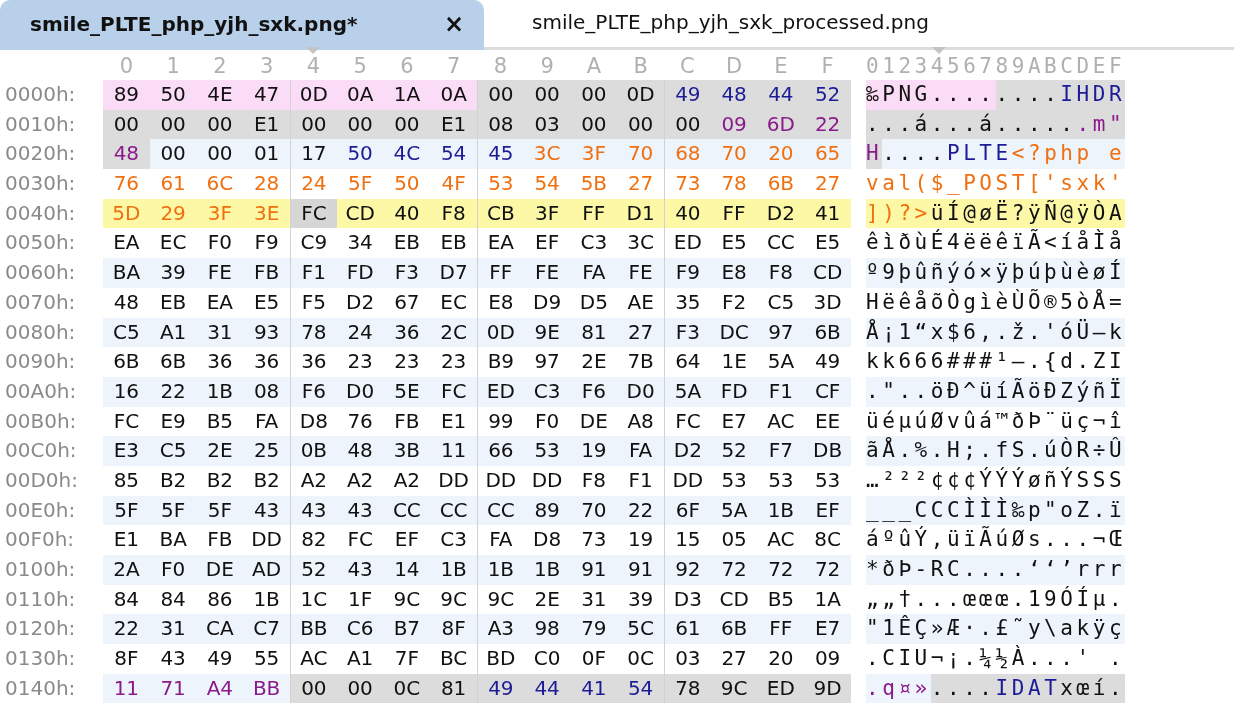 The height and width of the screenshot is (722, 1234). What do you see at coordinates (360, 273) in the screenshot?
I see `hex-byte: FD` at bounding box center [360, 273].